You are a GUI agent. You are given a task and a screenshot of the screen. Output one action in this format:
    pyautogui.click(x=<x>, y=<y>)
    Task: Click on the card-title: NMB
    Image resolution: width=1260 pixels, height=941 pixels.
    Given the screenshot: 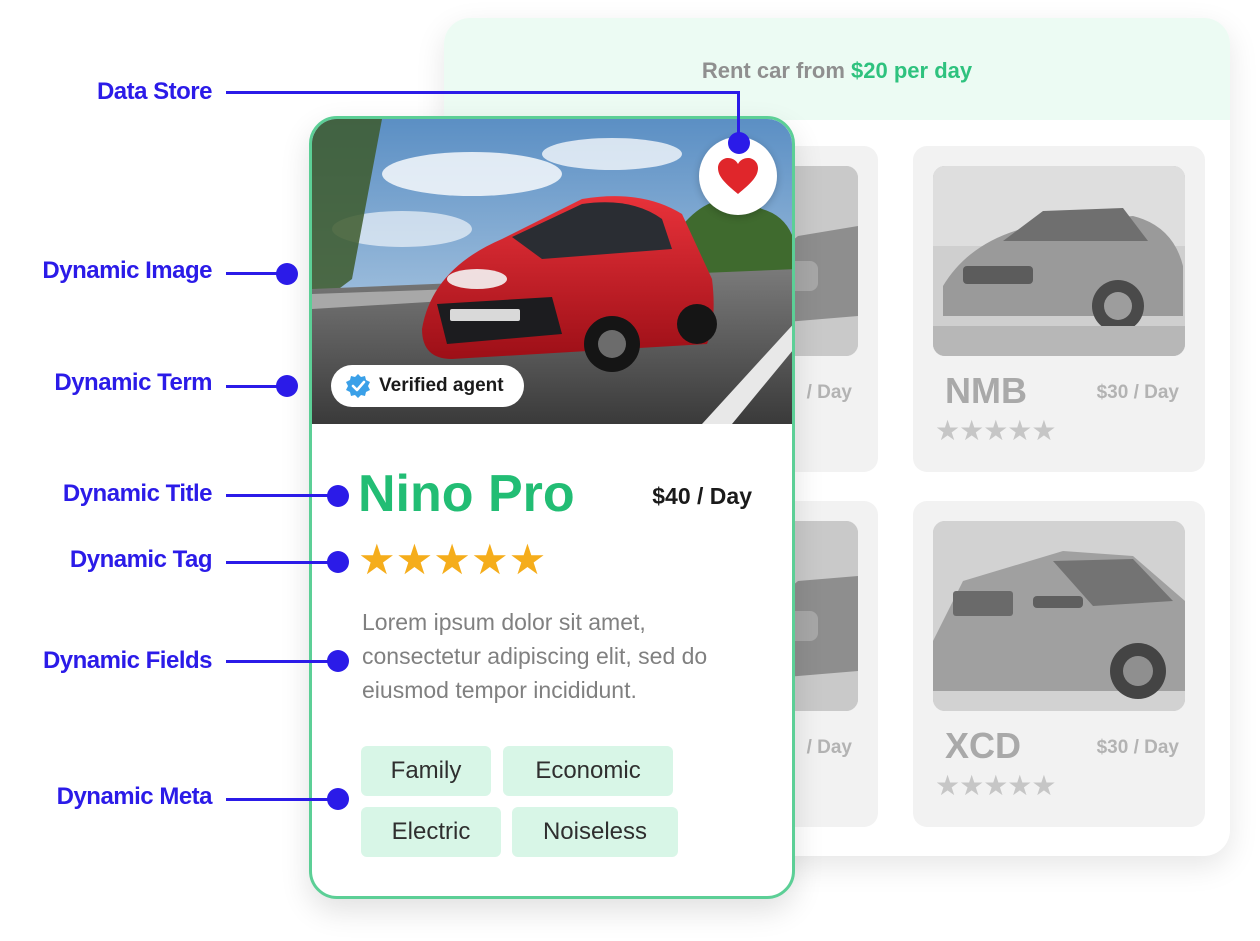 What is the action you would take?
    pyautogui.click(x=986, y=390)
    